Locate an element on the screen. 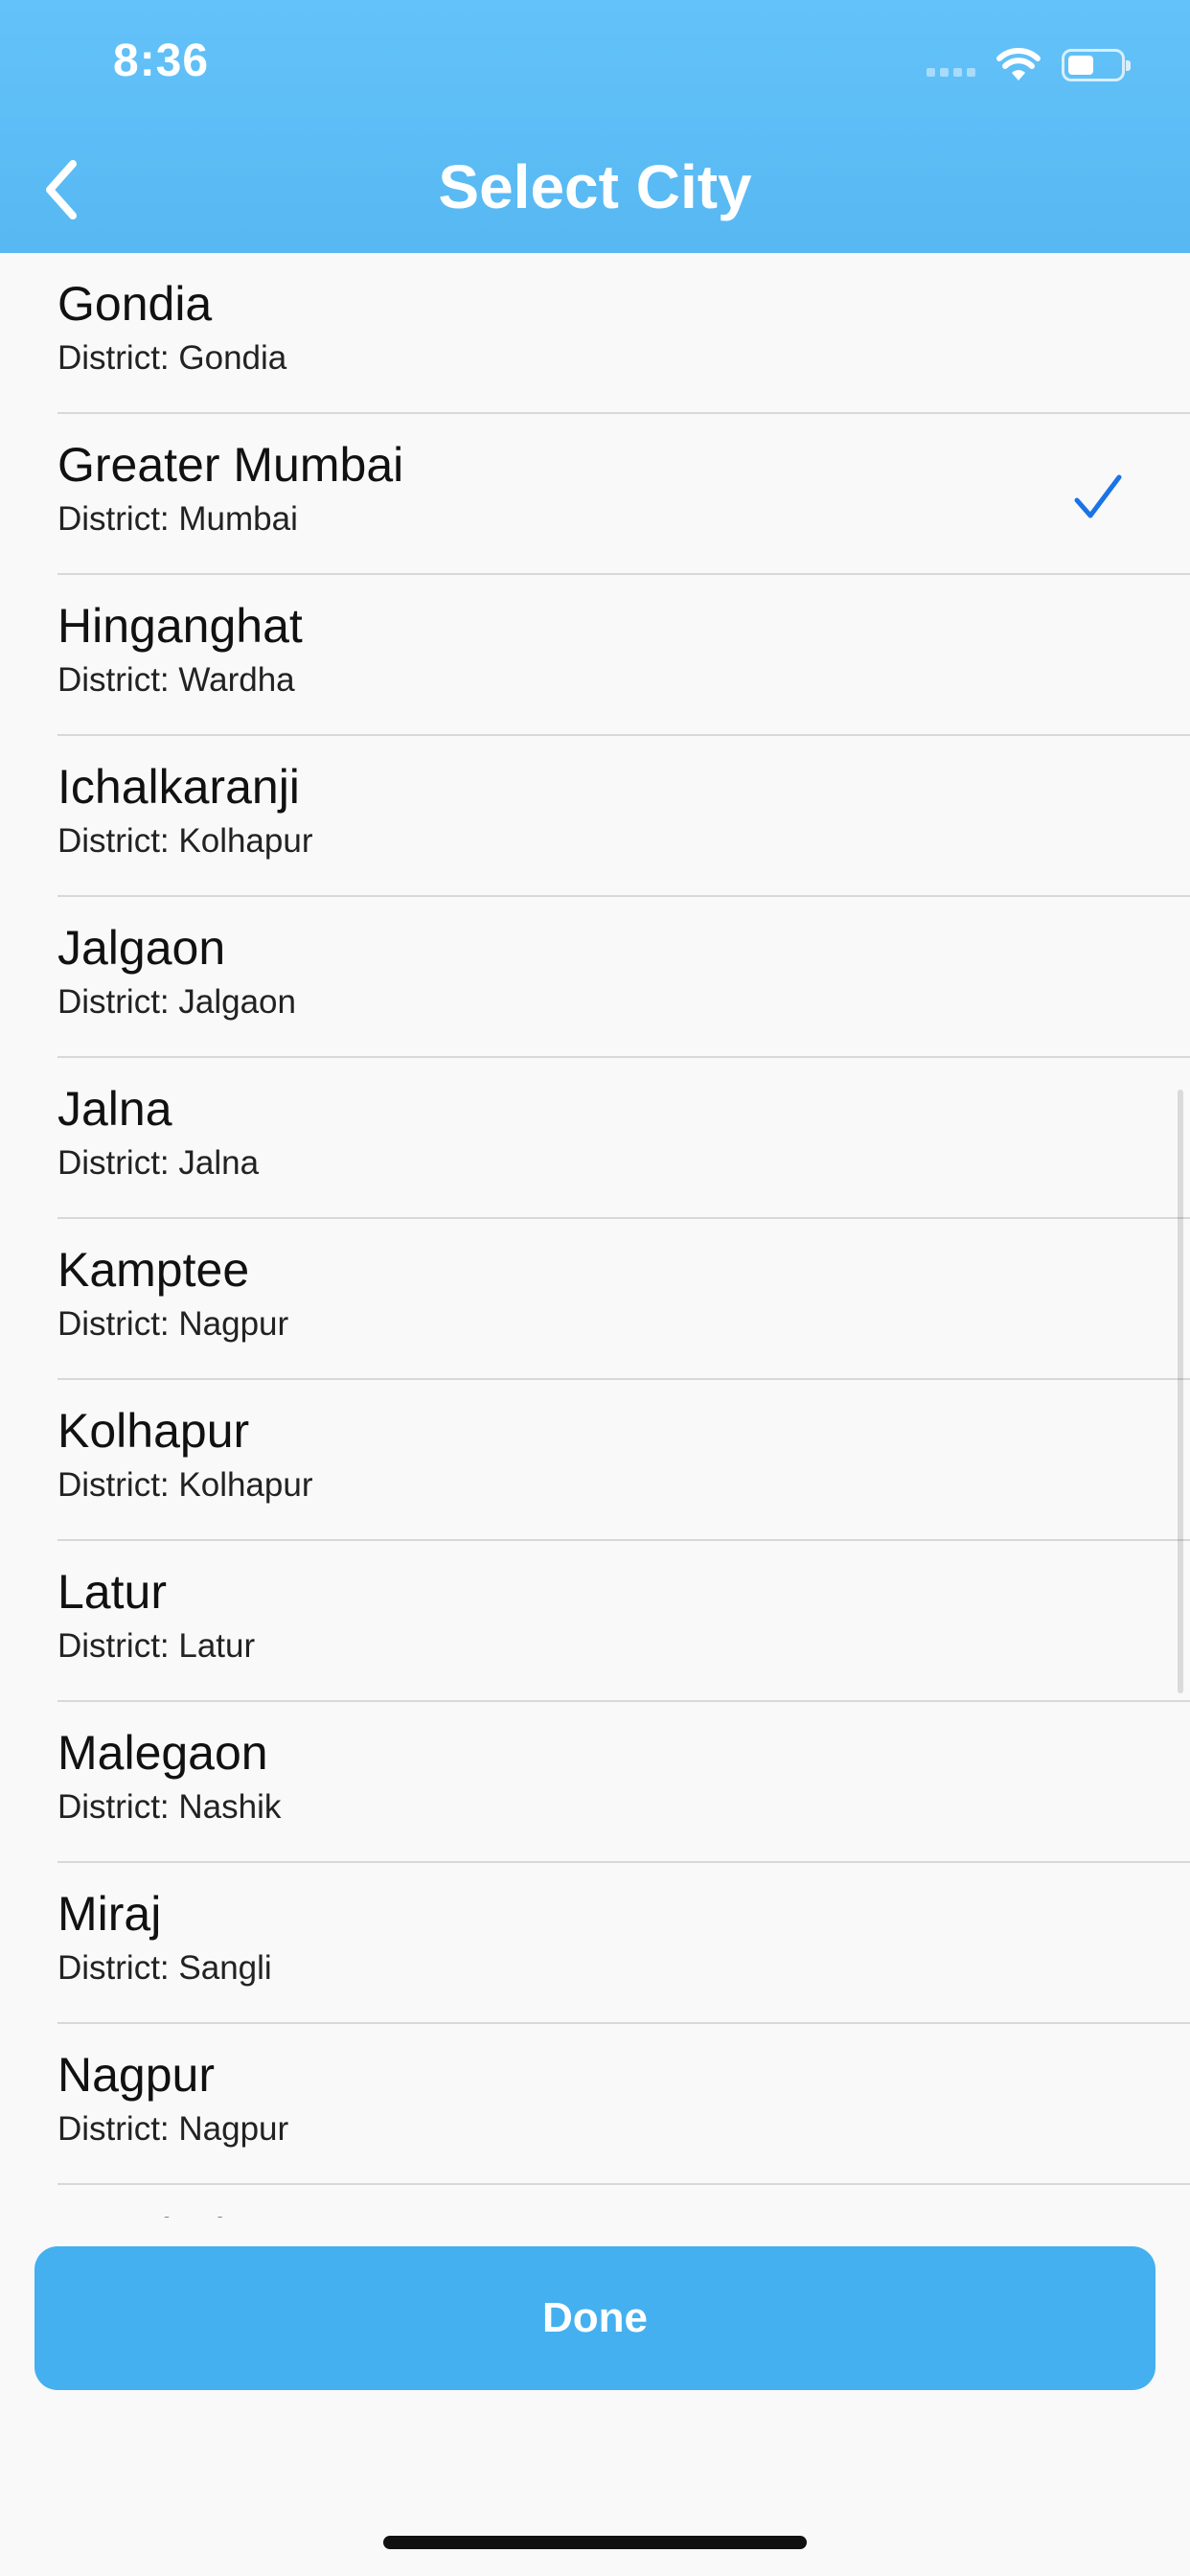 This screenshot has width=1190, height=2576. city-name: Nanded is located at coordinates (141, 2213).